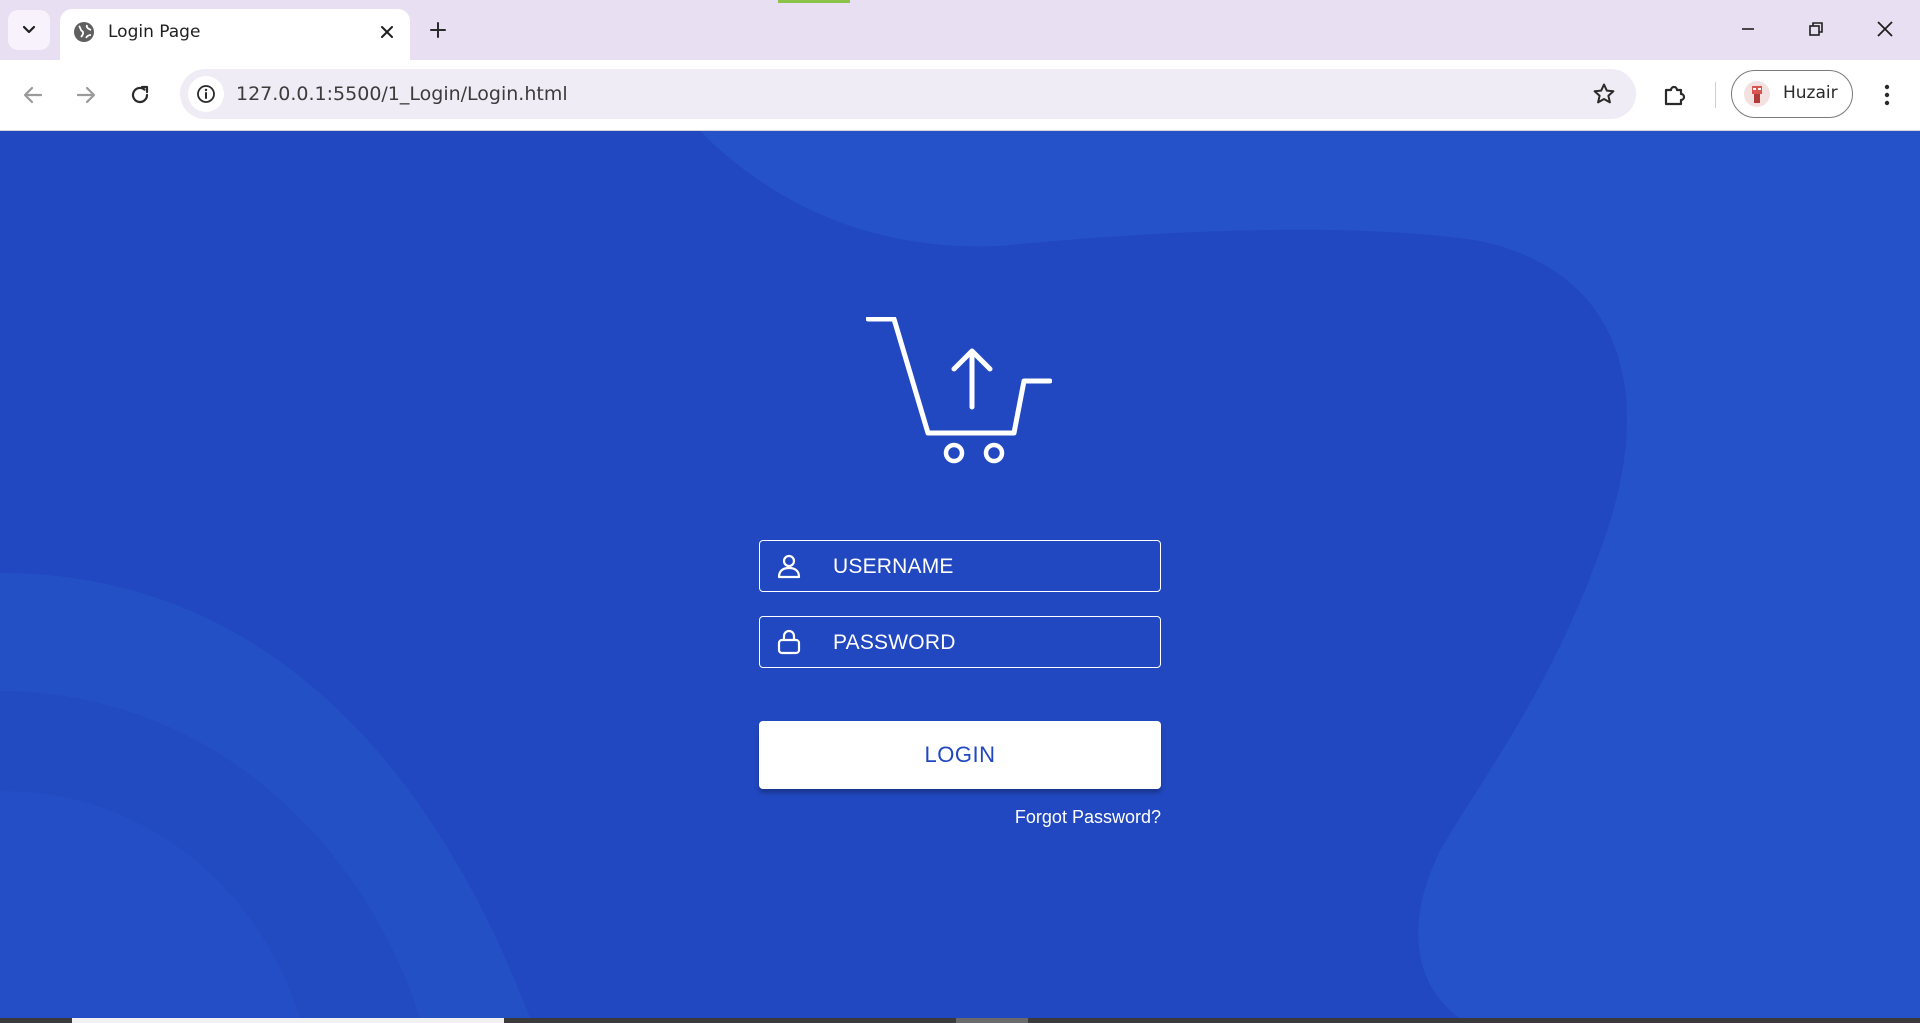 The image size is (1920, 1023). I want to click on new-tab-button, so click(438, 30).